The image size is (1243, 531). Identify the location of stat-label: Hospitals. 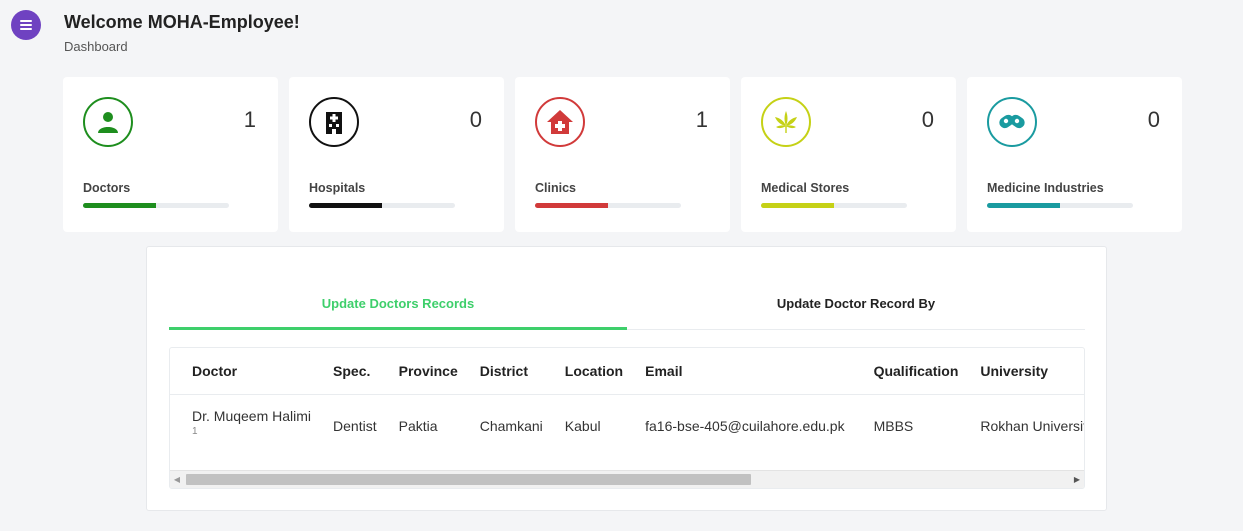
(337, 188).